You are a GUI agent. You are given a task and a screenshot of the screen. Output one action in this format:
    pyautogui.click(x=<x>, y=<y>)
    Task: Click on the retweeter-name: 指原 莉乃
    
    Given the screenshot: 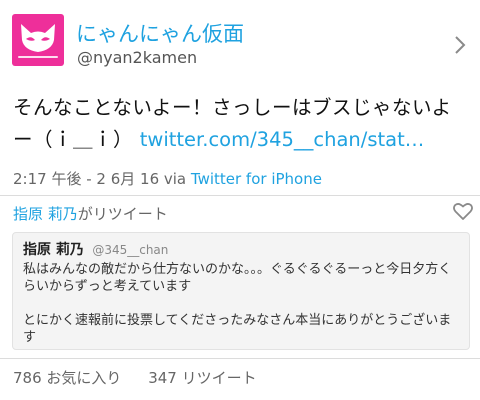 What is the action you would take?
    pyautogui.click(x=45, y=214)
    